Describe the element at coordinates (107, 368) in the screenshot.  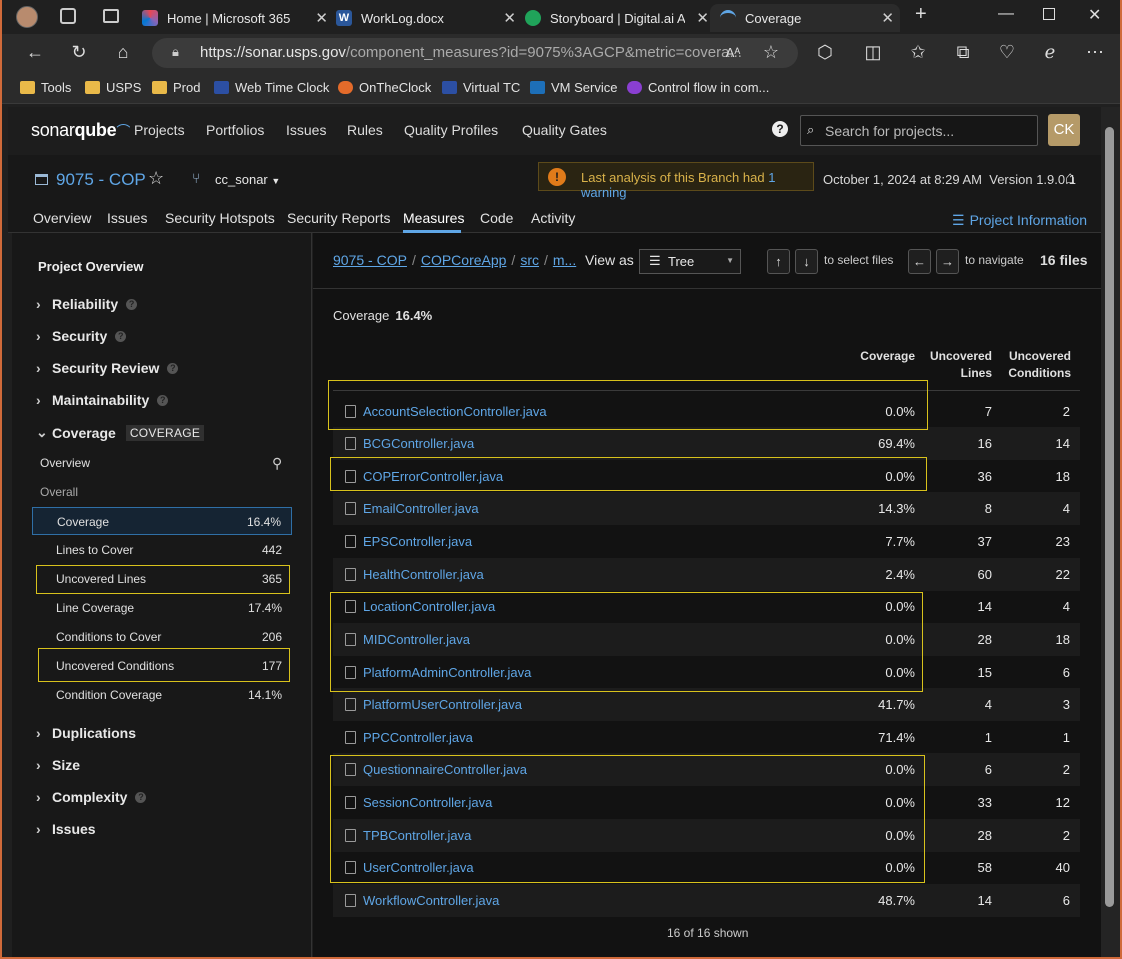
I see `domain-security-review: › Security Review?` at that location.